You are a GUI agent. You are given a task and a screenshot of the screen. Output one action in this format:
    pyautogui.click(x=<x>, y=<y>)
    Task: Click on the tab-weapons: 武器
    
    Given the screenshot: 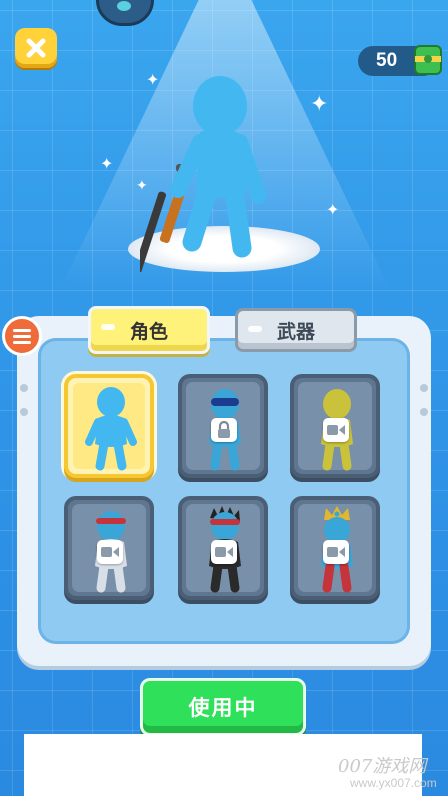 What is the action you would take?
    pyautogui.click(x=296, y=330)
    